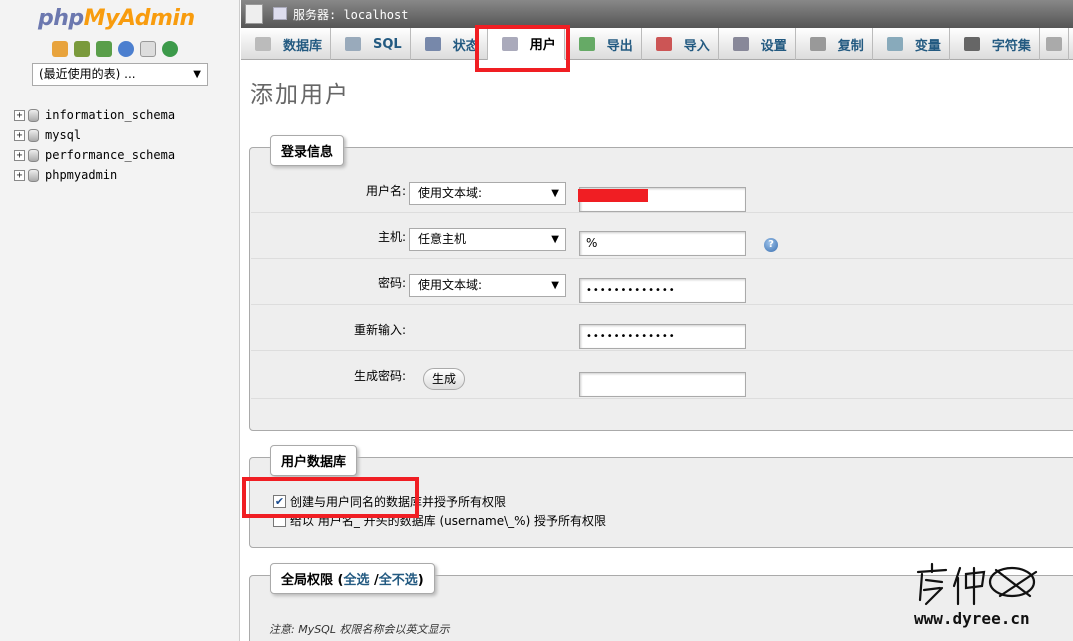 This screenshot has width=1073, height=641. I want to click on engines-icon, so click(1053, 44).